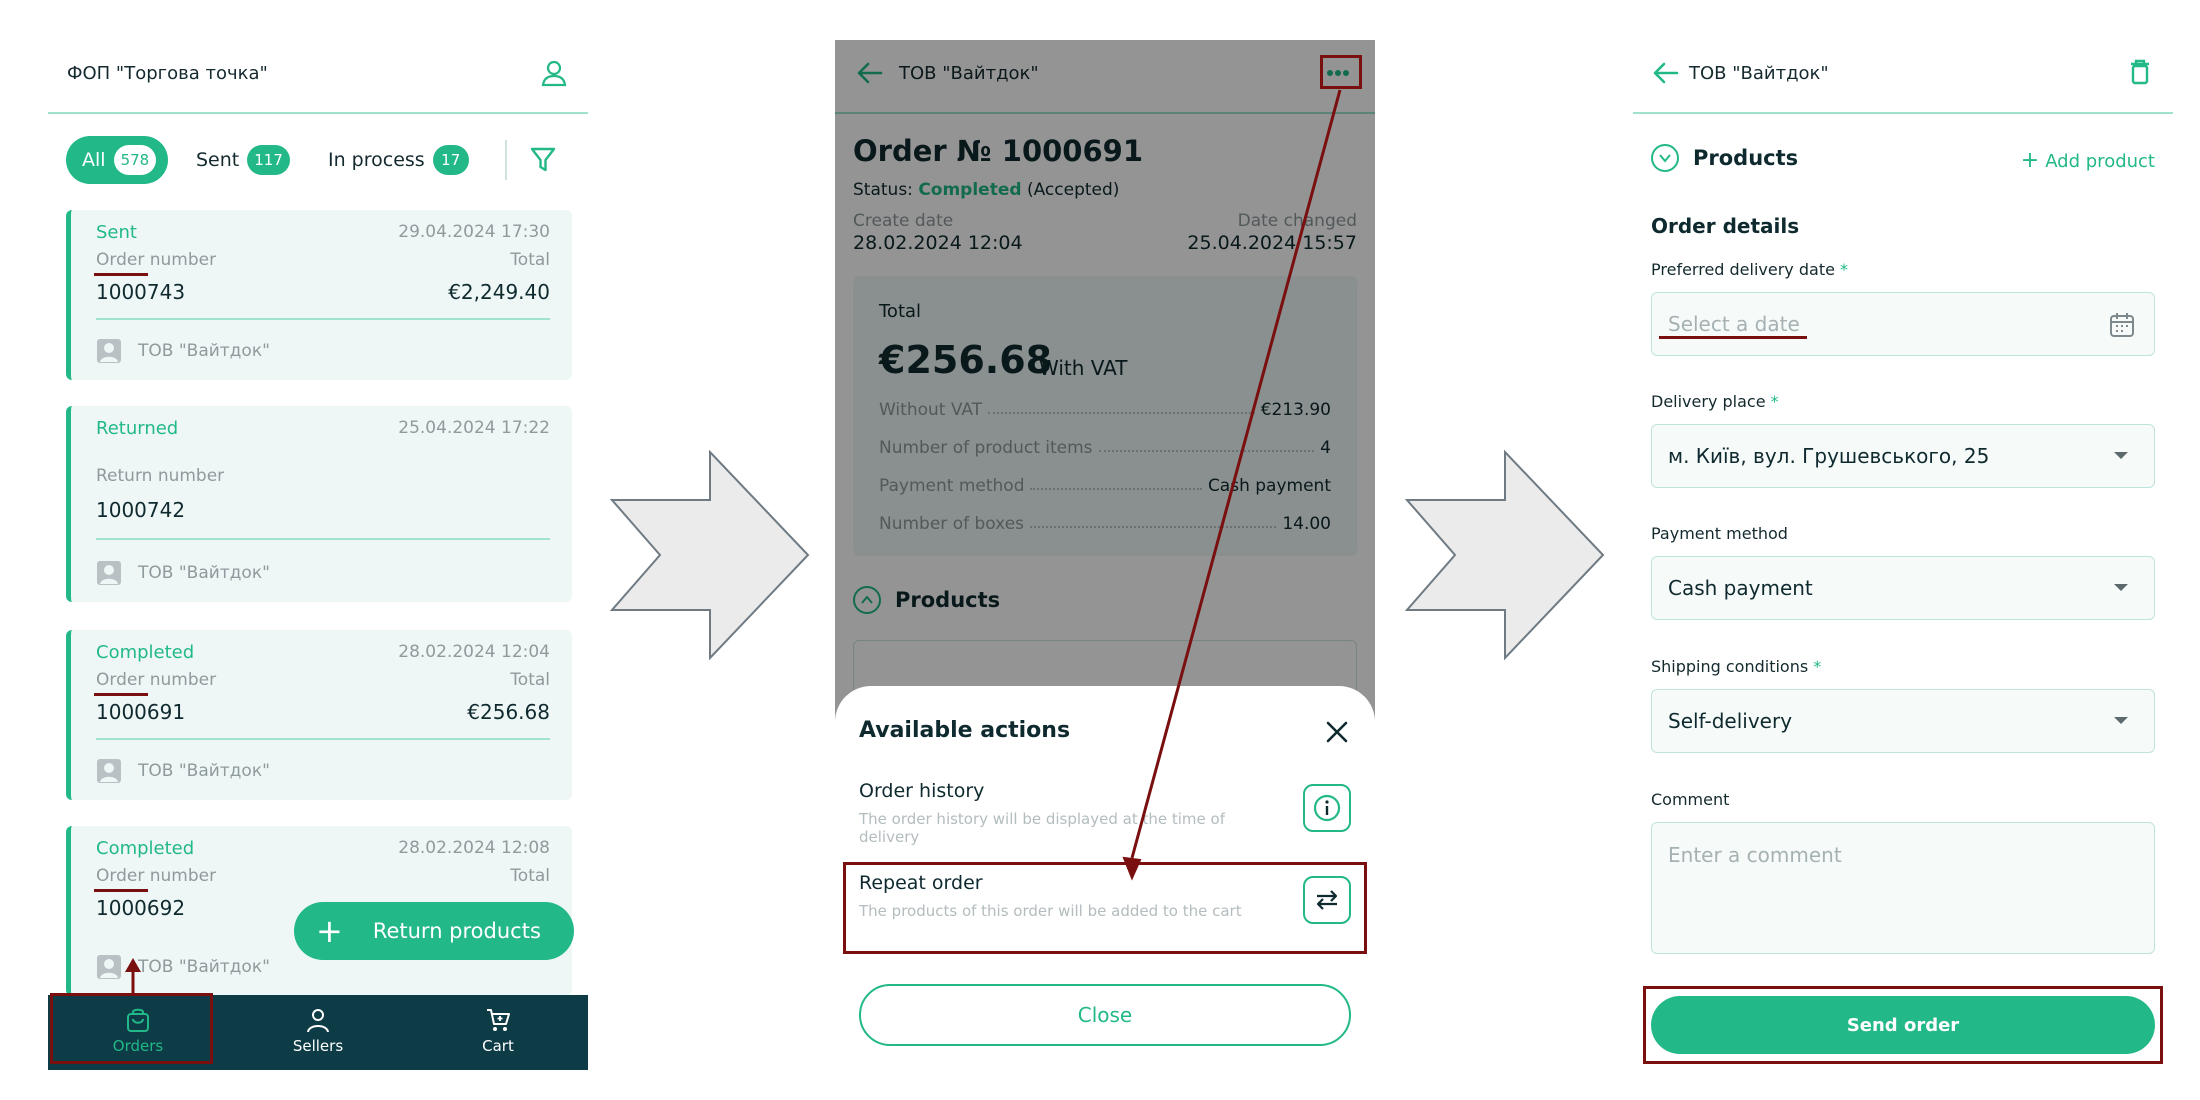 The width and height of the screenshot is (2200, 1100). I want to click on filter-all-count: 578, so click(135, 160).